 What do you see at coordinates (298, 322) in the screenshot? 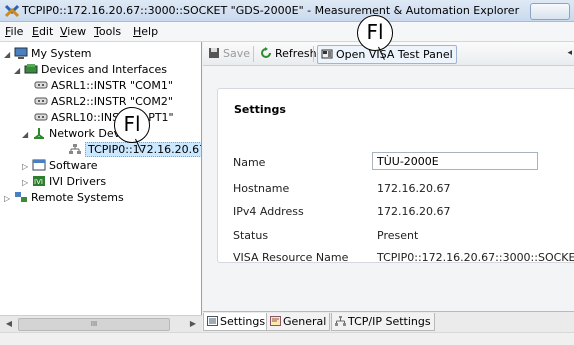
I see `tab-general: General` at bounding box center [298, 322].